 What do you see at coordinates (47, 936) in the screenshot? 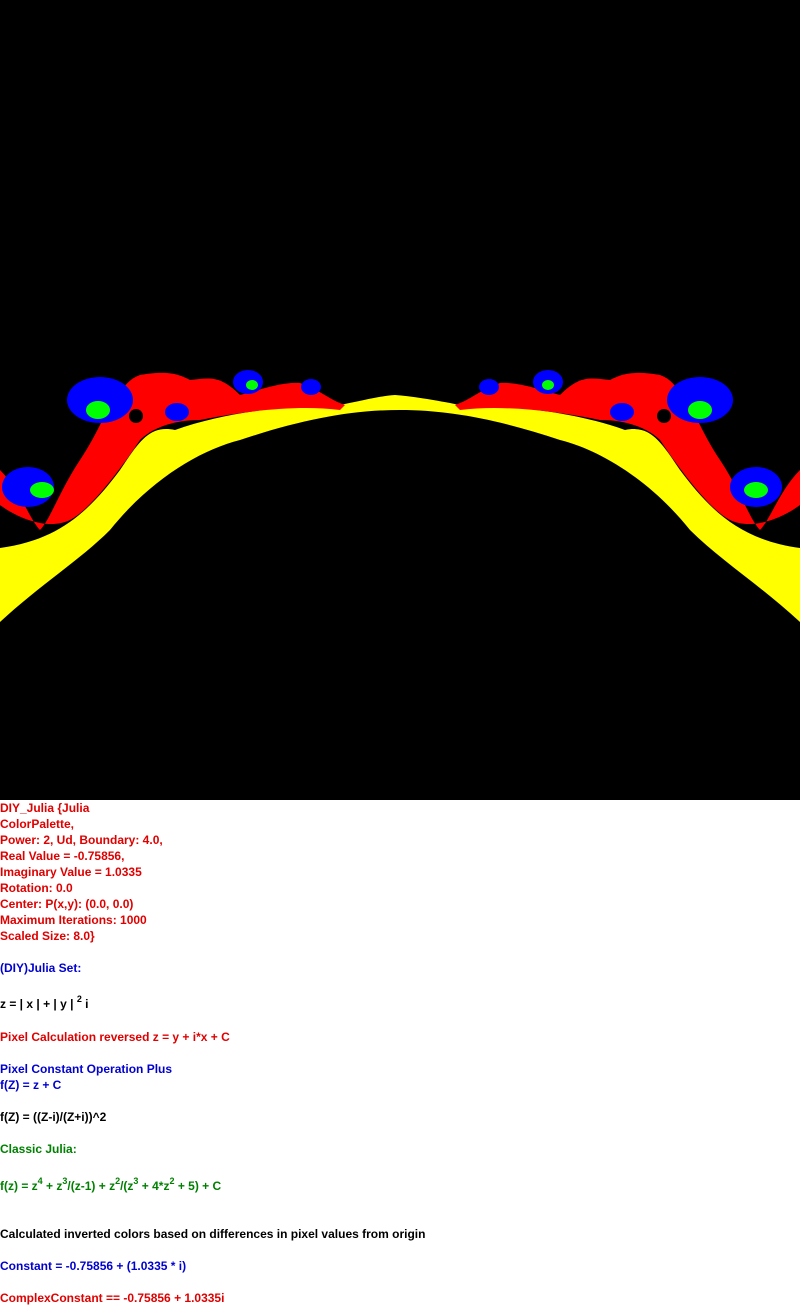
I see `param-line: Scaled Size: 8.0}` at bounding box center [47, 936].